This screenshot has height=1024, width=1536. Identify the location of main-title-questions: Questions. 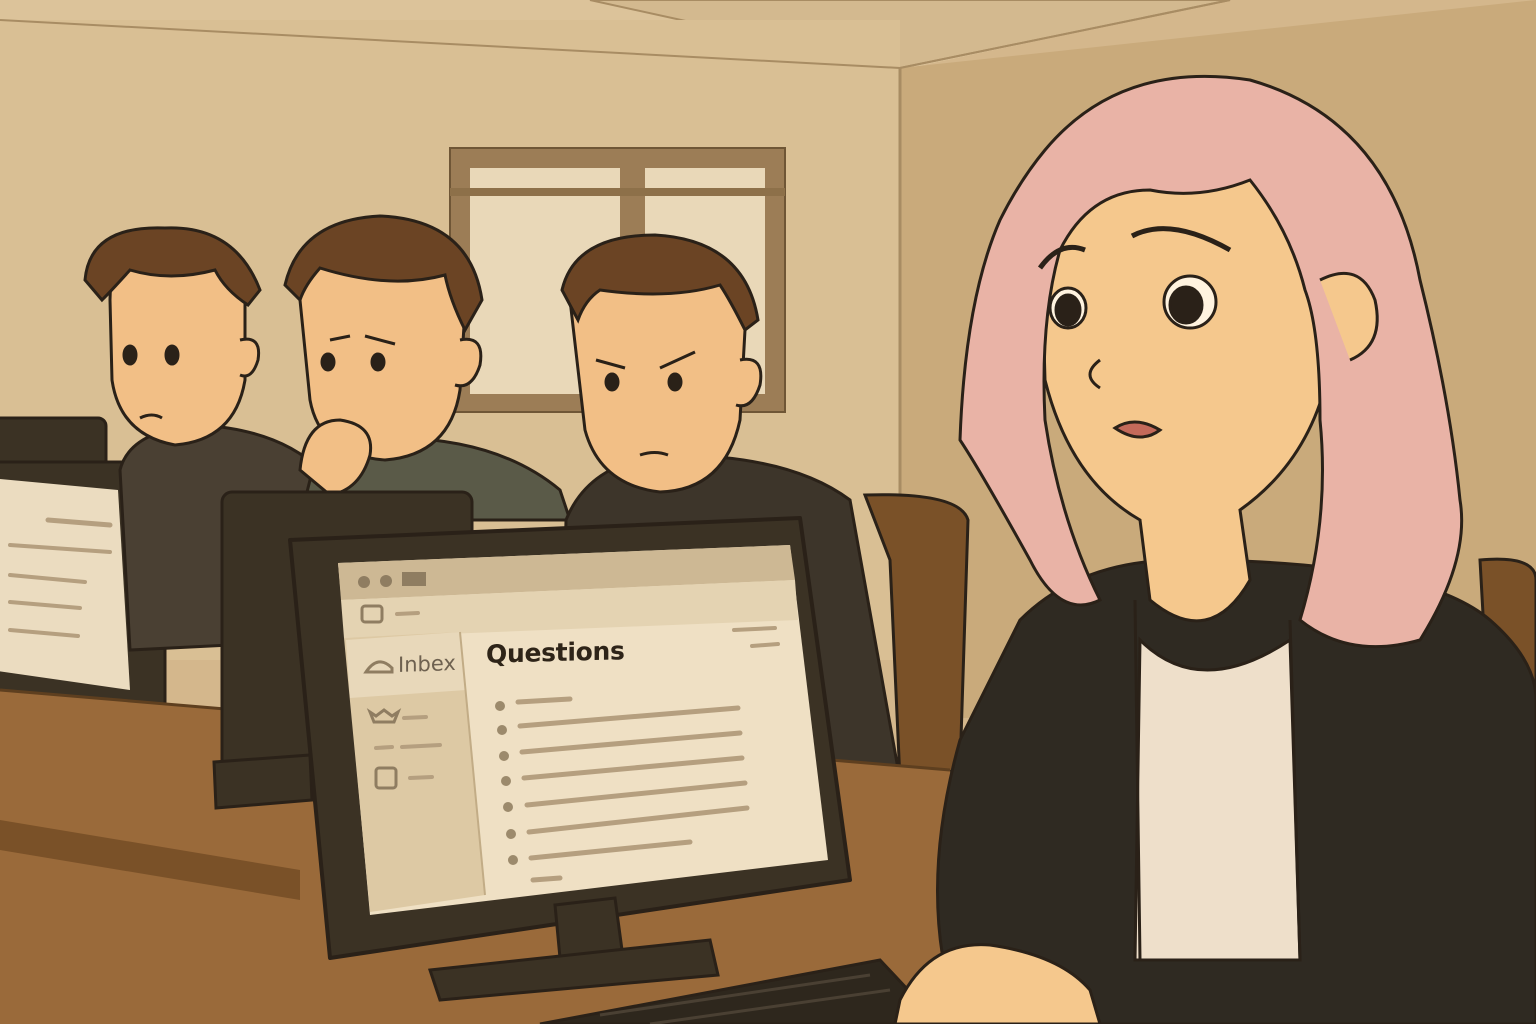
(555, 652).